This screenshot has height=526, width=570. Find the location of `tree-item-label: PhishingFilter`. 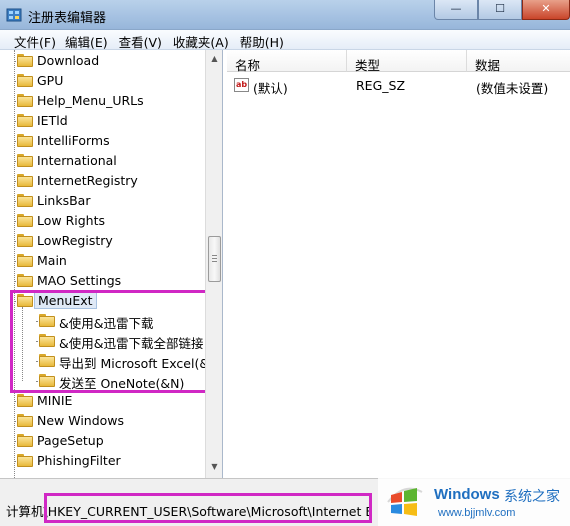

tree-item-label: PhishingFilter is located at coordinates (79, 460).